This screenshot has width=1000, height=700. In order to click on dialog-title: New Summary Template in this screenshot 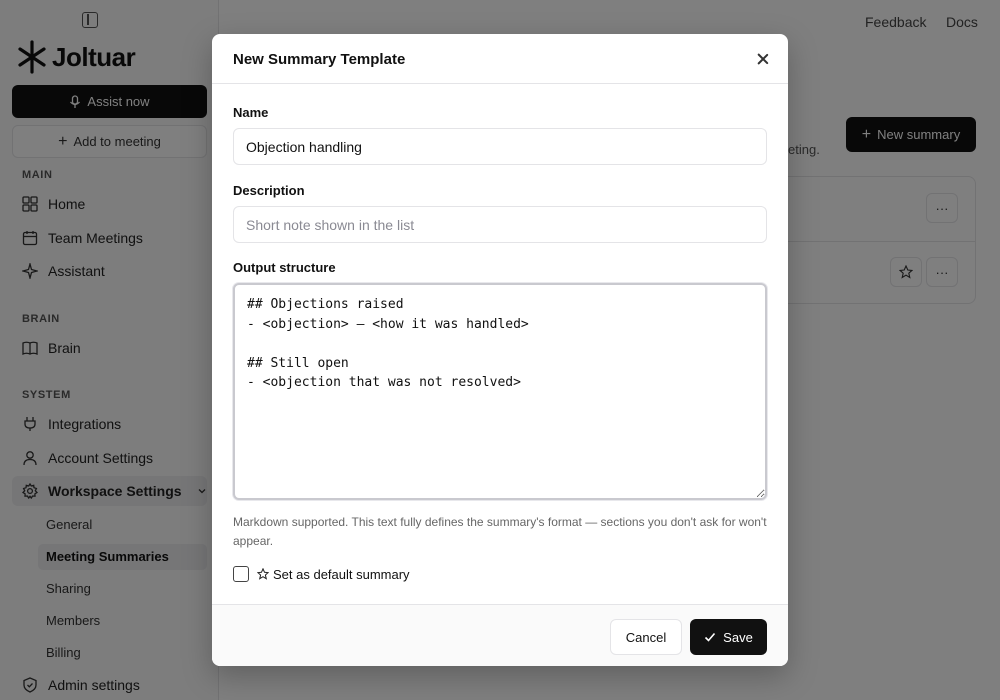, I will do `click(319, 59)`.